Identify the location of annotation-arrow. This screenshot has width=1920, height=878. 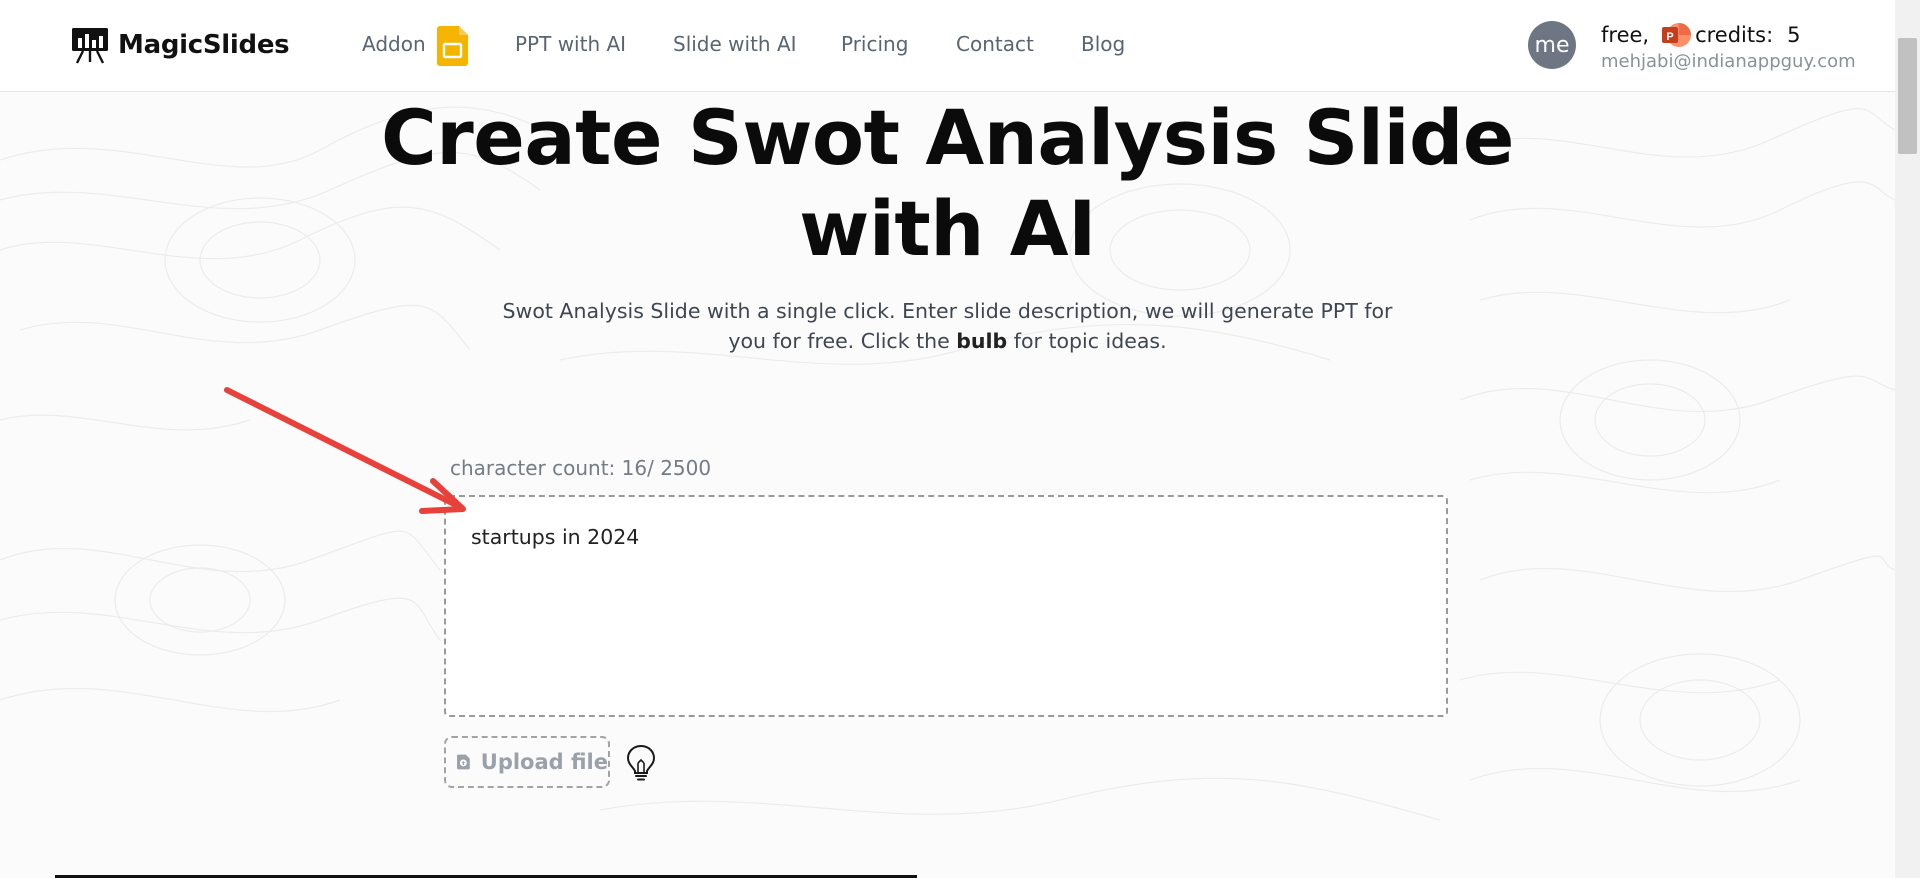
(345, 450).